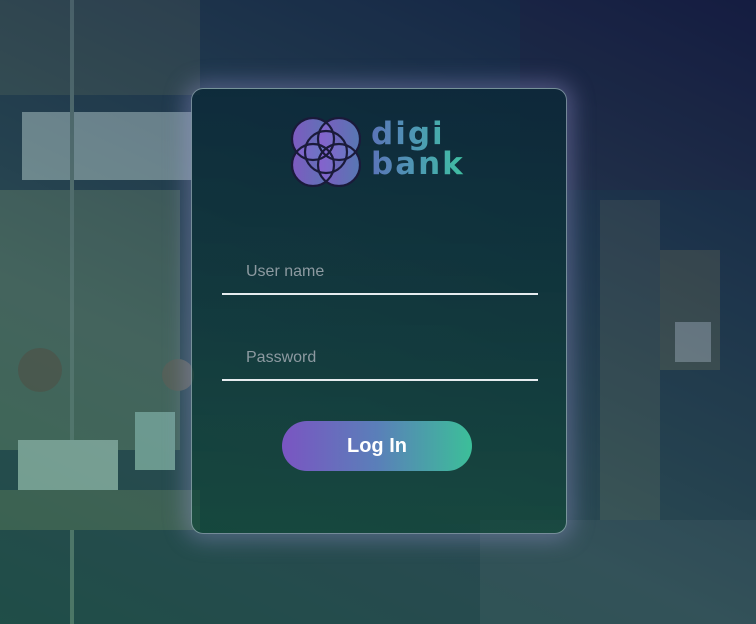  I want to click on brand-logo: digi bank, so click(381, 153).